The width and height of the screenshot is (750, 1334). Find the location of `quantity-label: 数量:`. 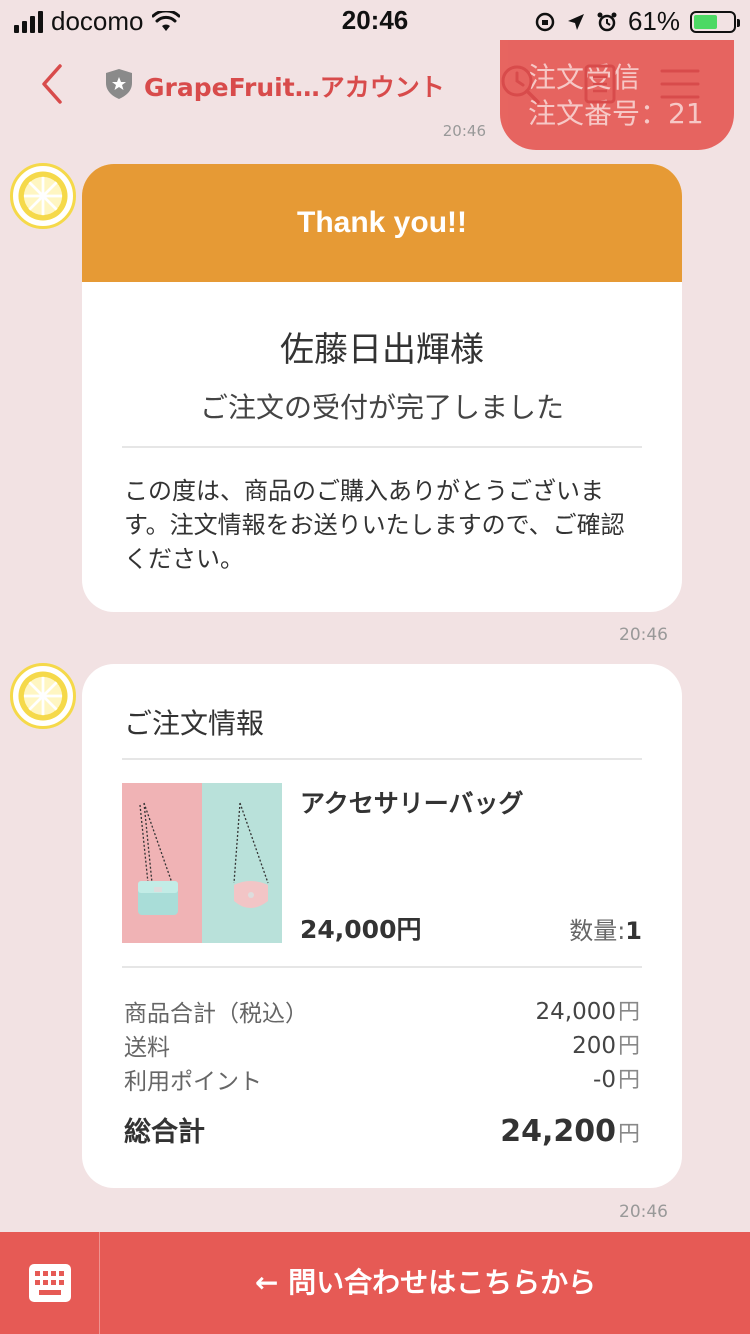

quantity-label: 数量: is located at coordinates (597, 931).